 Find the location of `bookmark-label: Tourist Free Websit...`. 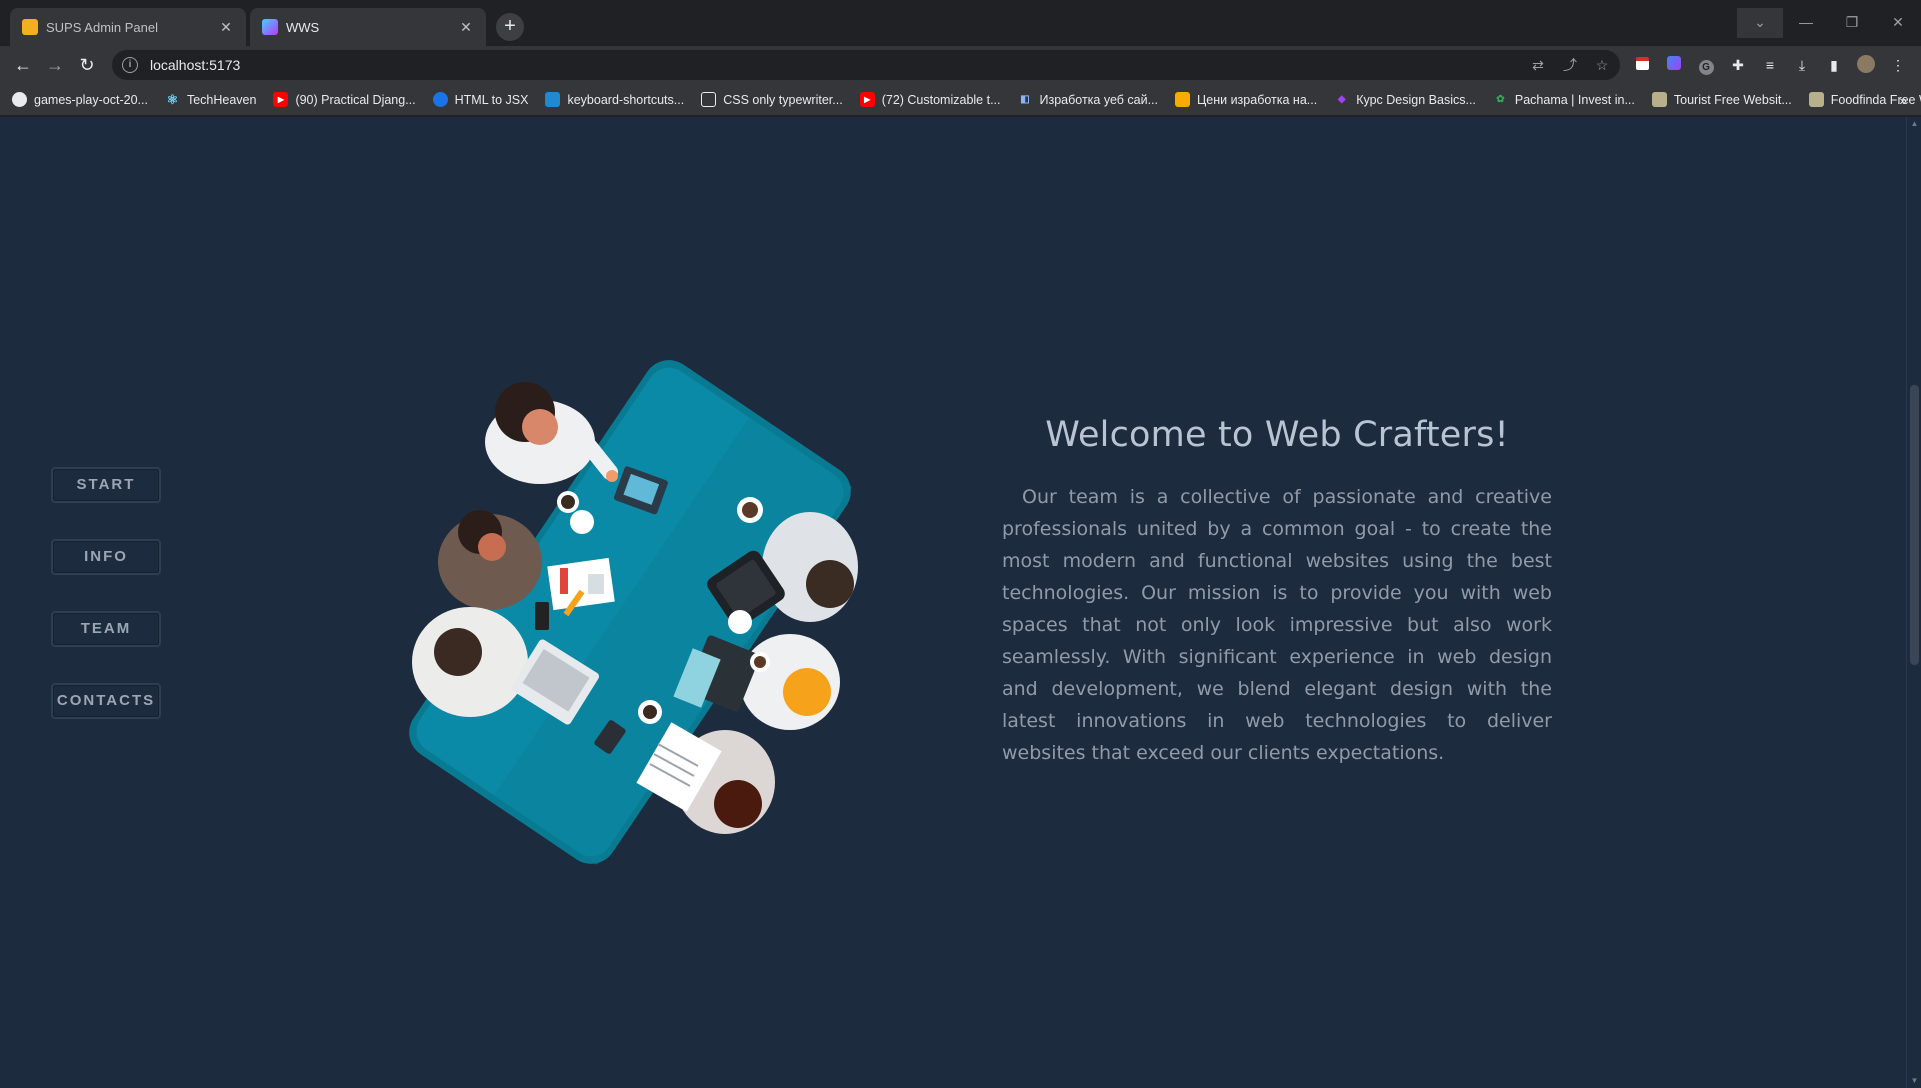

bookmark-label: Tourist Free Websit... is located at coordinates (1732, 99).